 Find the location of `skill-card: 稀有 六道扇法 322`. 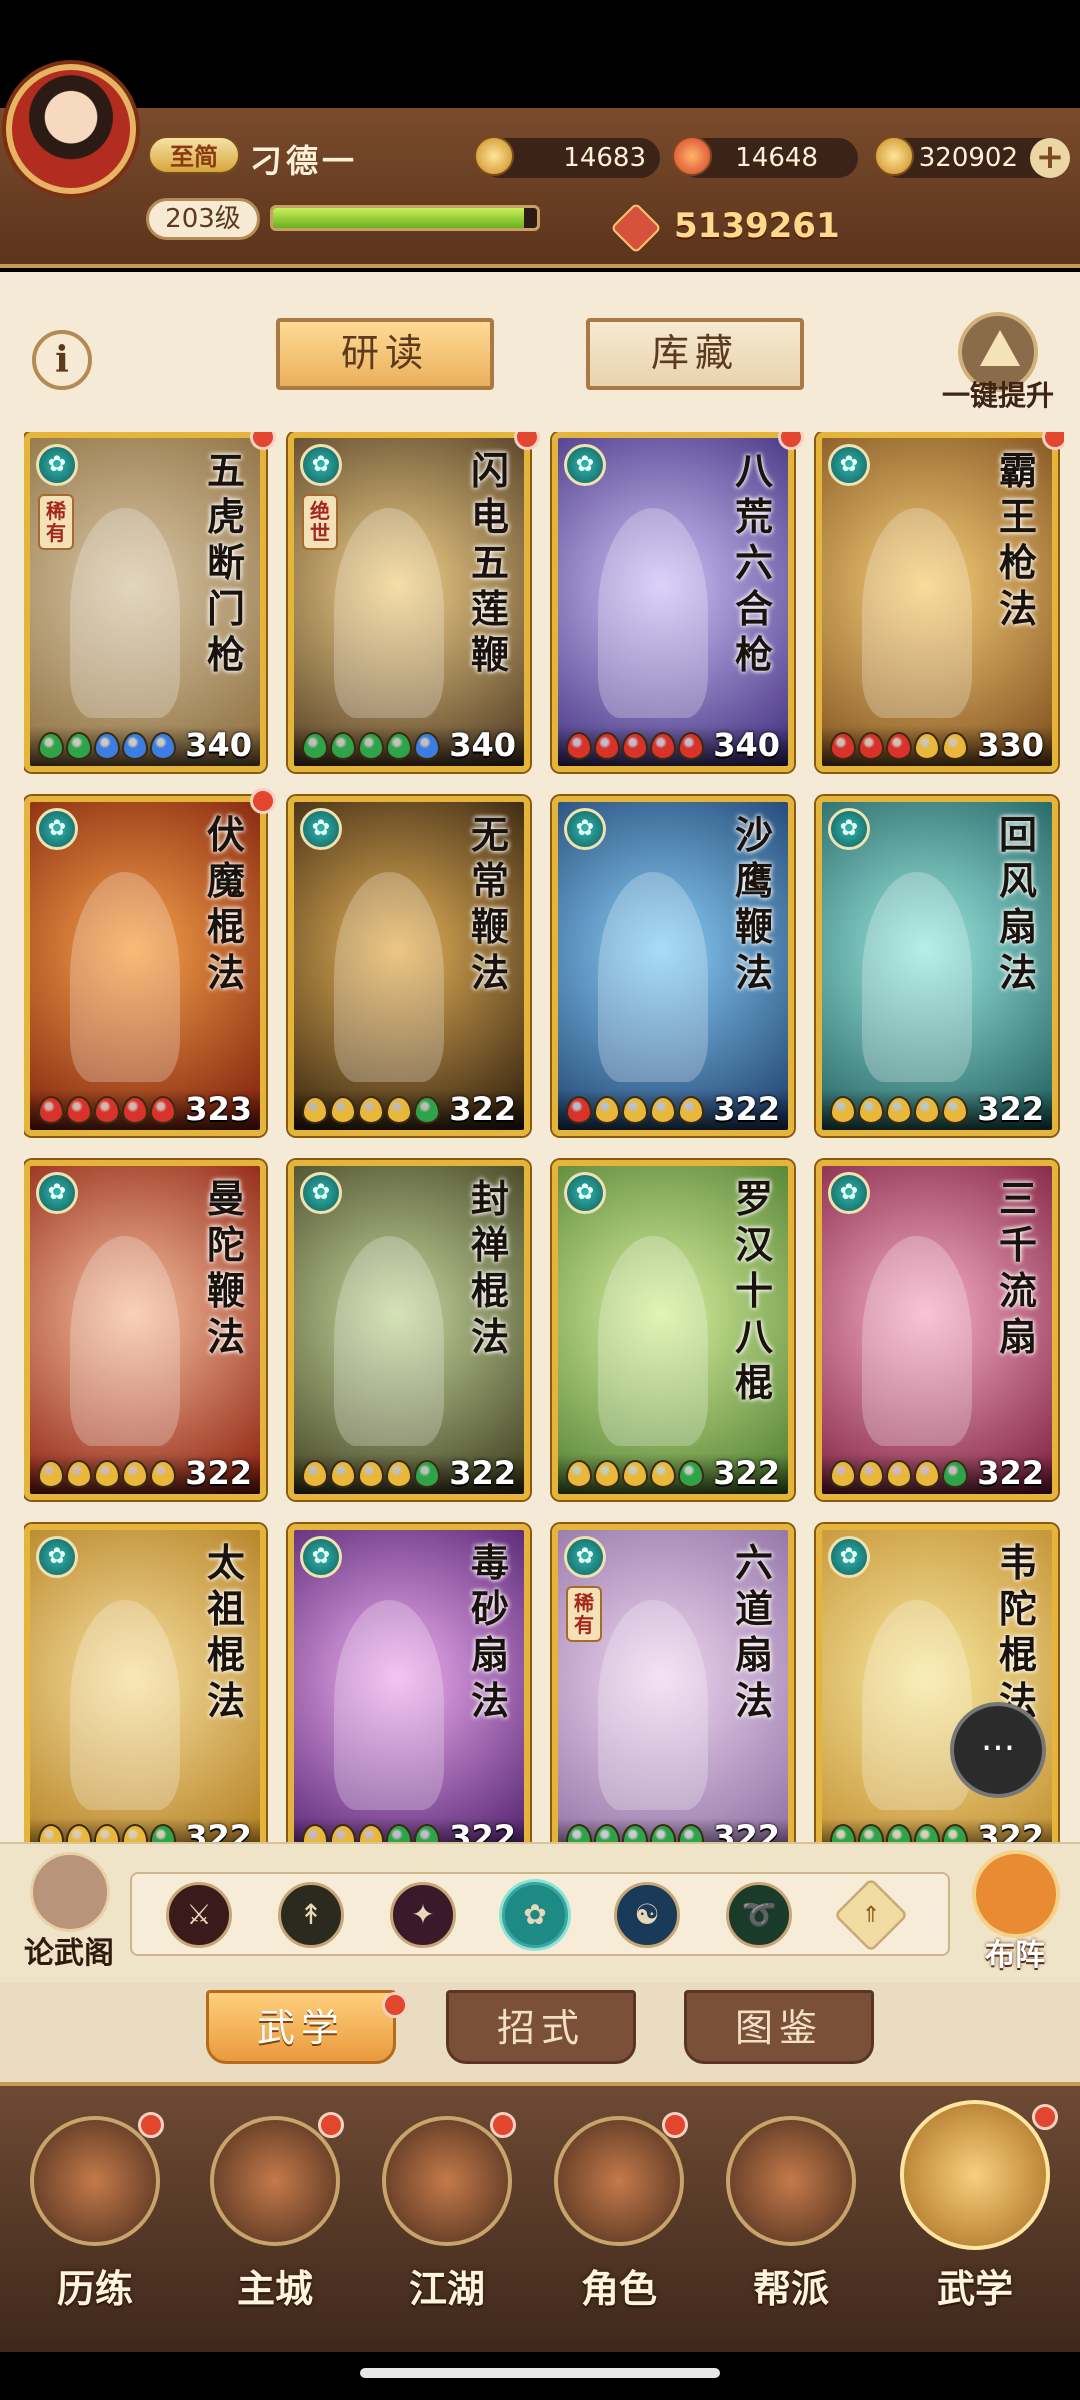

skill-card: 稀有 六道扇法 322 is located at coordinates (673, 1683).